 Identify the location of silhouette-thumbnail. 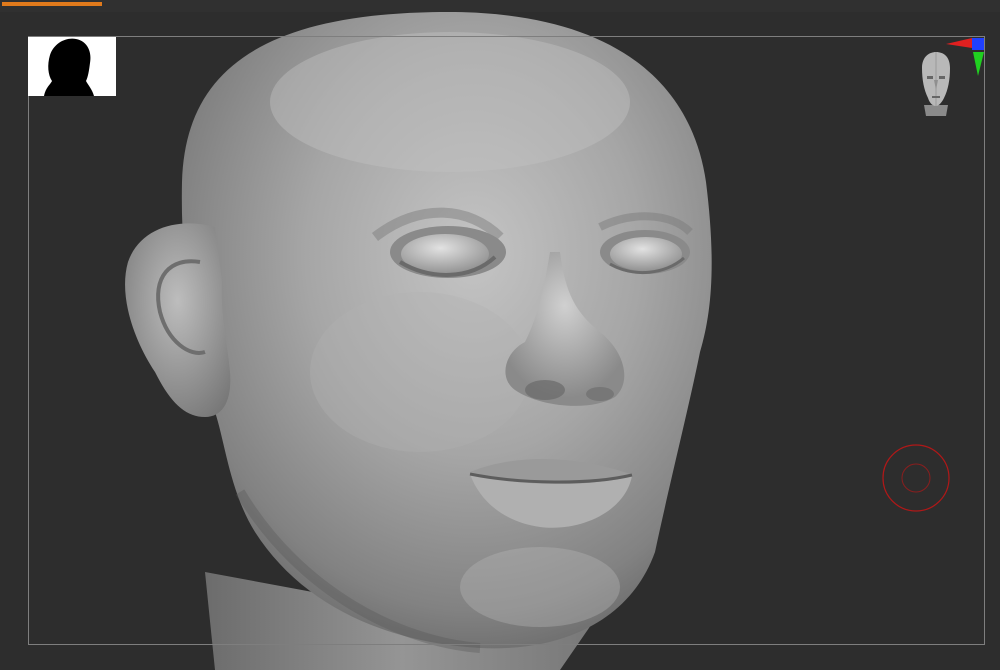
(72, 66).